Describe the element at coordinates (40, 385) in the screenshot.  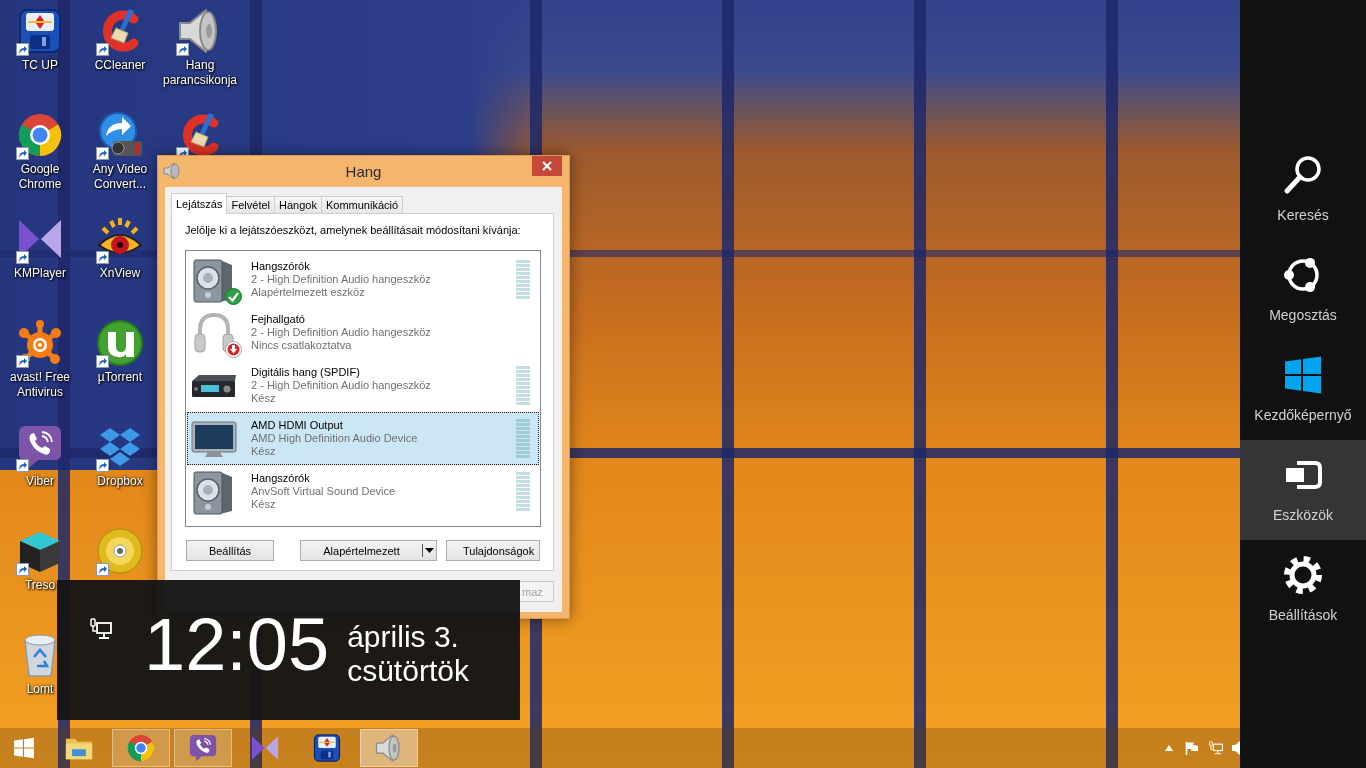
I see `icon-label: avast! Free Antivirus` at that location.